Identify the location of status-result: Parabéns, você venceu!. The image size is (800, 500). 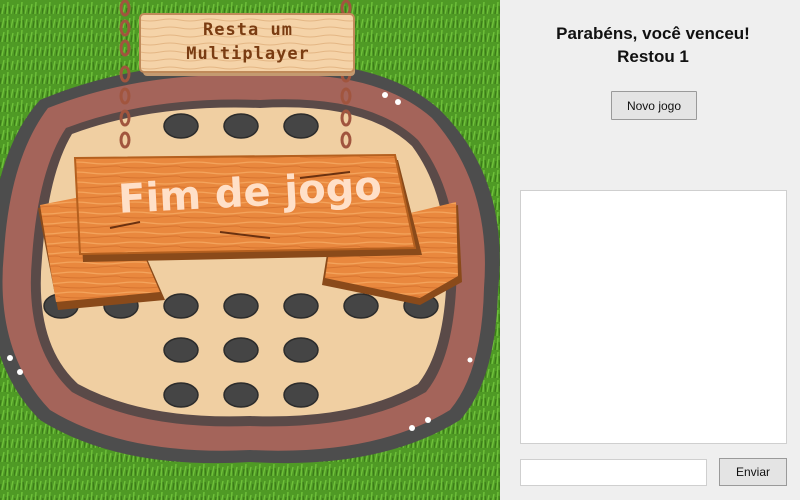
(653, 33).